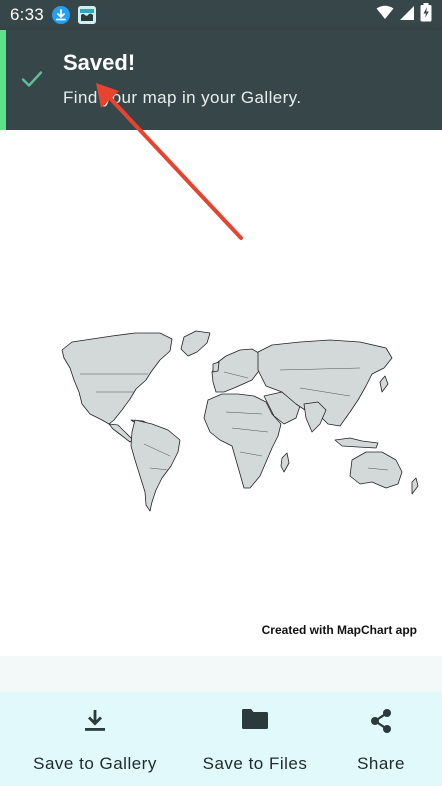 This screenshot has height=786, width=442. Describe the element at coordinates (182, 97) in the screenshot. I see `toast-message: Find your map in your Gallery.` at that location.